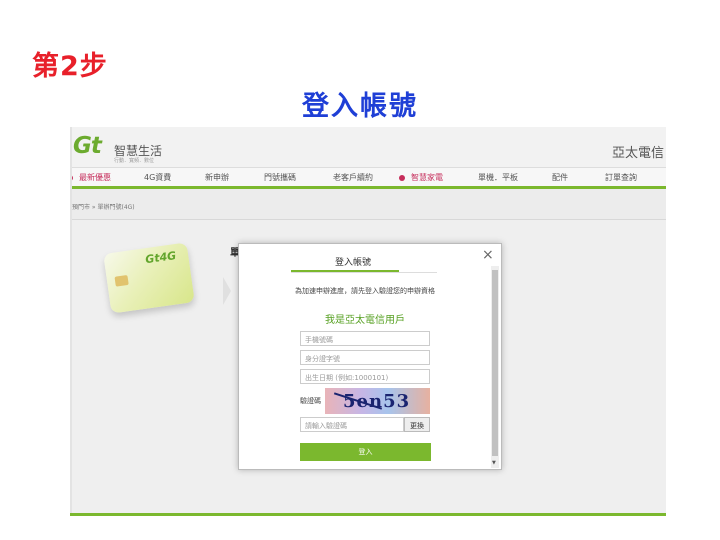 The image size is (720, 540). What do you see at coordinates (427, 177) in the screenshot?
I see `nav-label: 智慧家電` at bounding box center [427, 177].